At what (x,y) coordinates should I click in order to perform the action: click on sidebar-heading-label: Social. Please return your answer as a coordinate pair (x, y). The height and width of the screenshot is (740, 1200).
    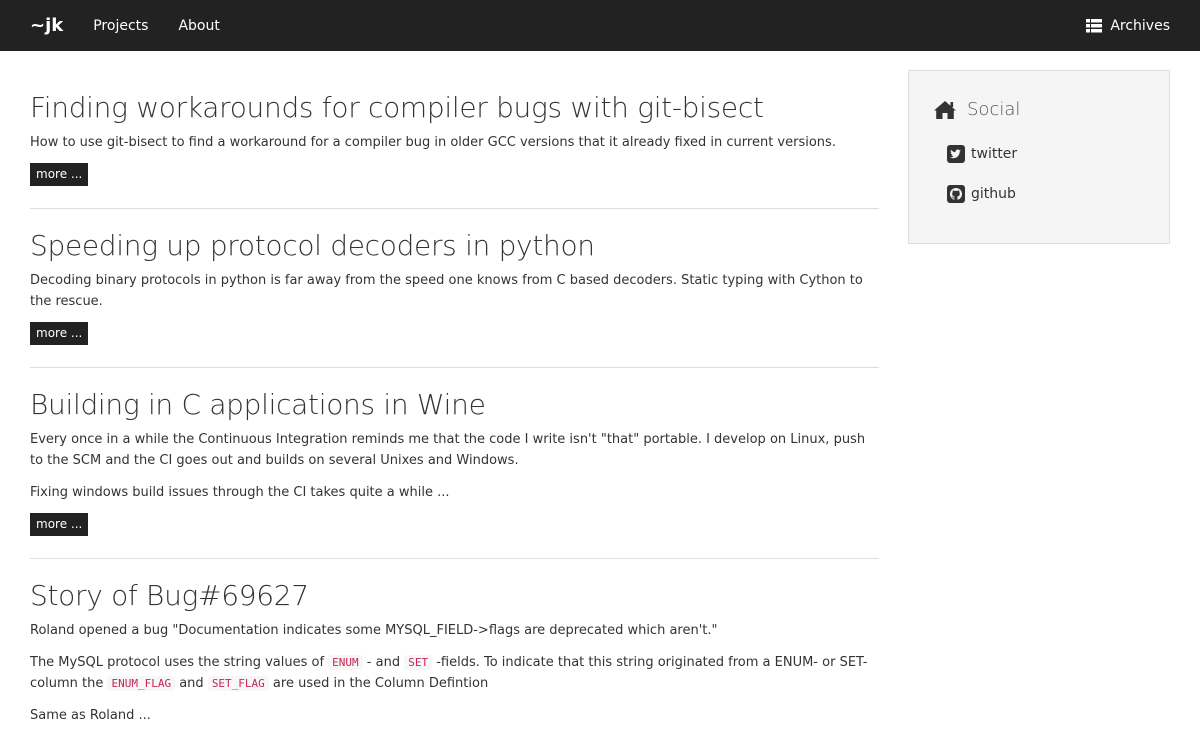
    Looking at the image, I should click on (994, 109).